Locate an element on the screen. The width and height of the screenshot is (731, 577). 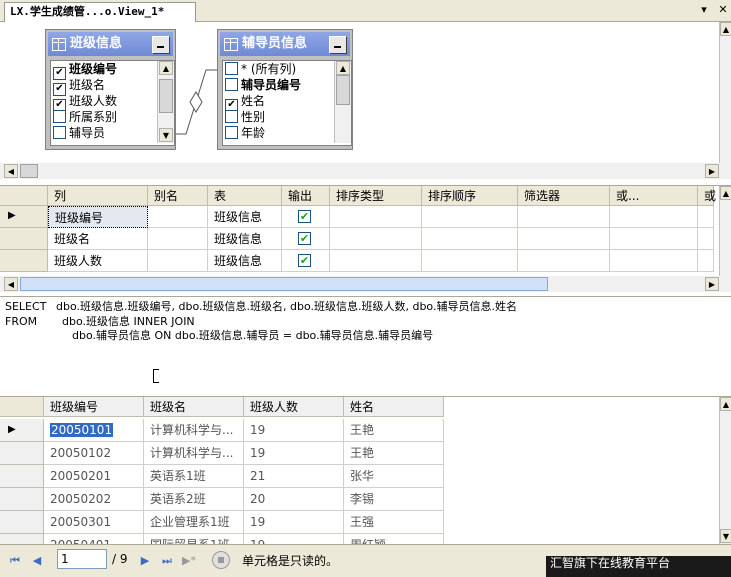
last-record-icon: ⏭ is located at coordinates (167, 561).